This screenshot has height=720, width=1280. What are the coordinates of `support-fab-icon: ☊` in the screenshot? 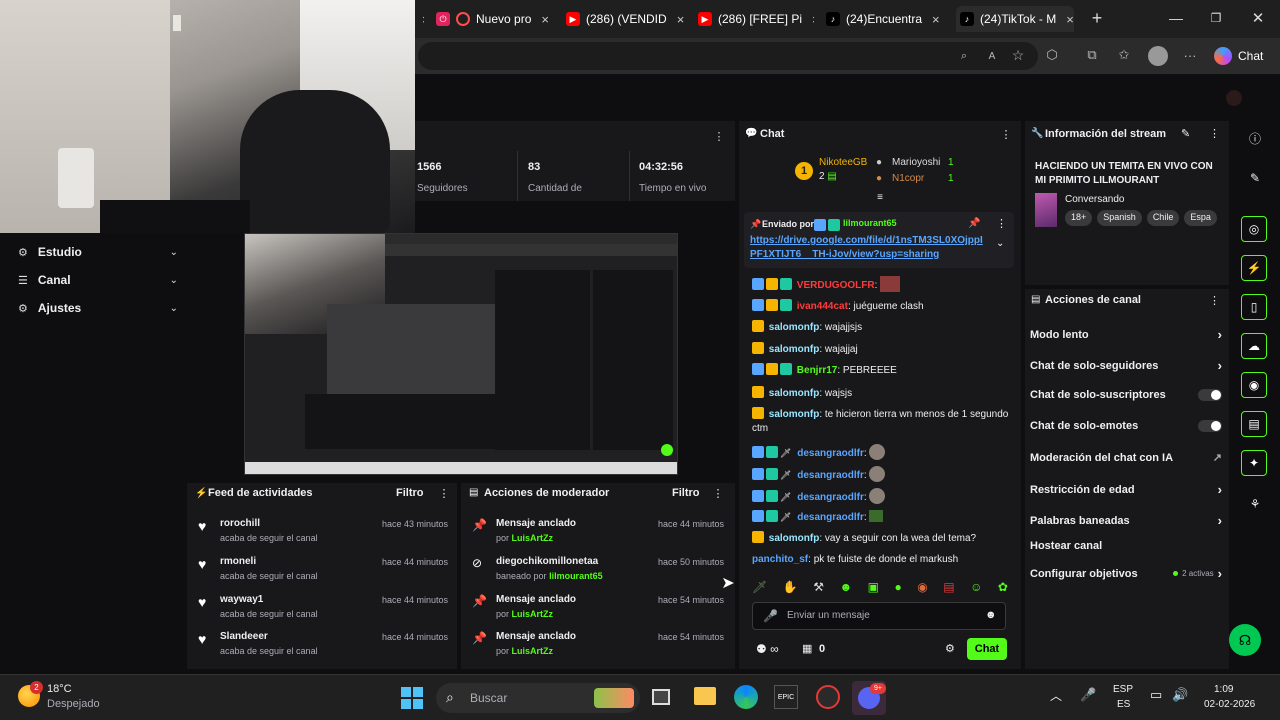 It's located at (1245, 640).